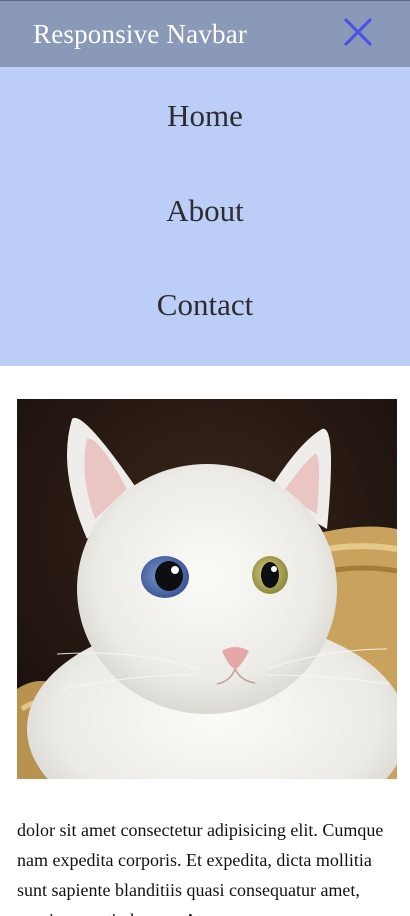  I want to click on navbar-title: Responsive Navbar, so click(140, 34).